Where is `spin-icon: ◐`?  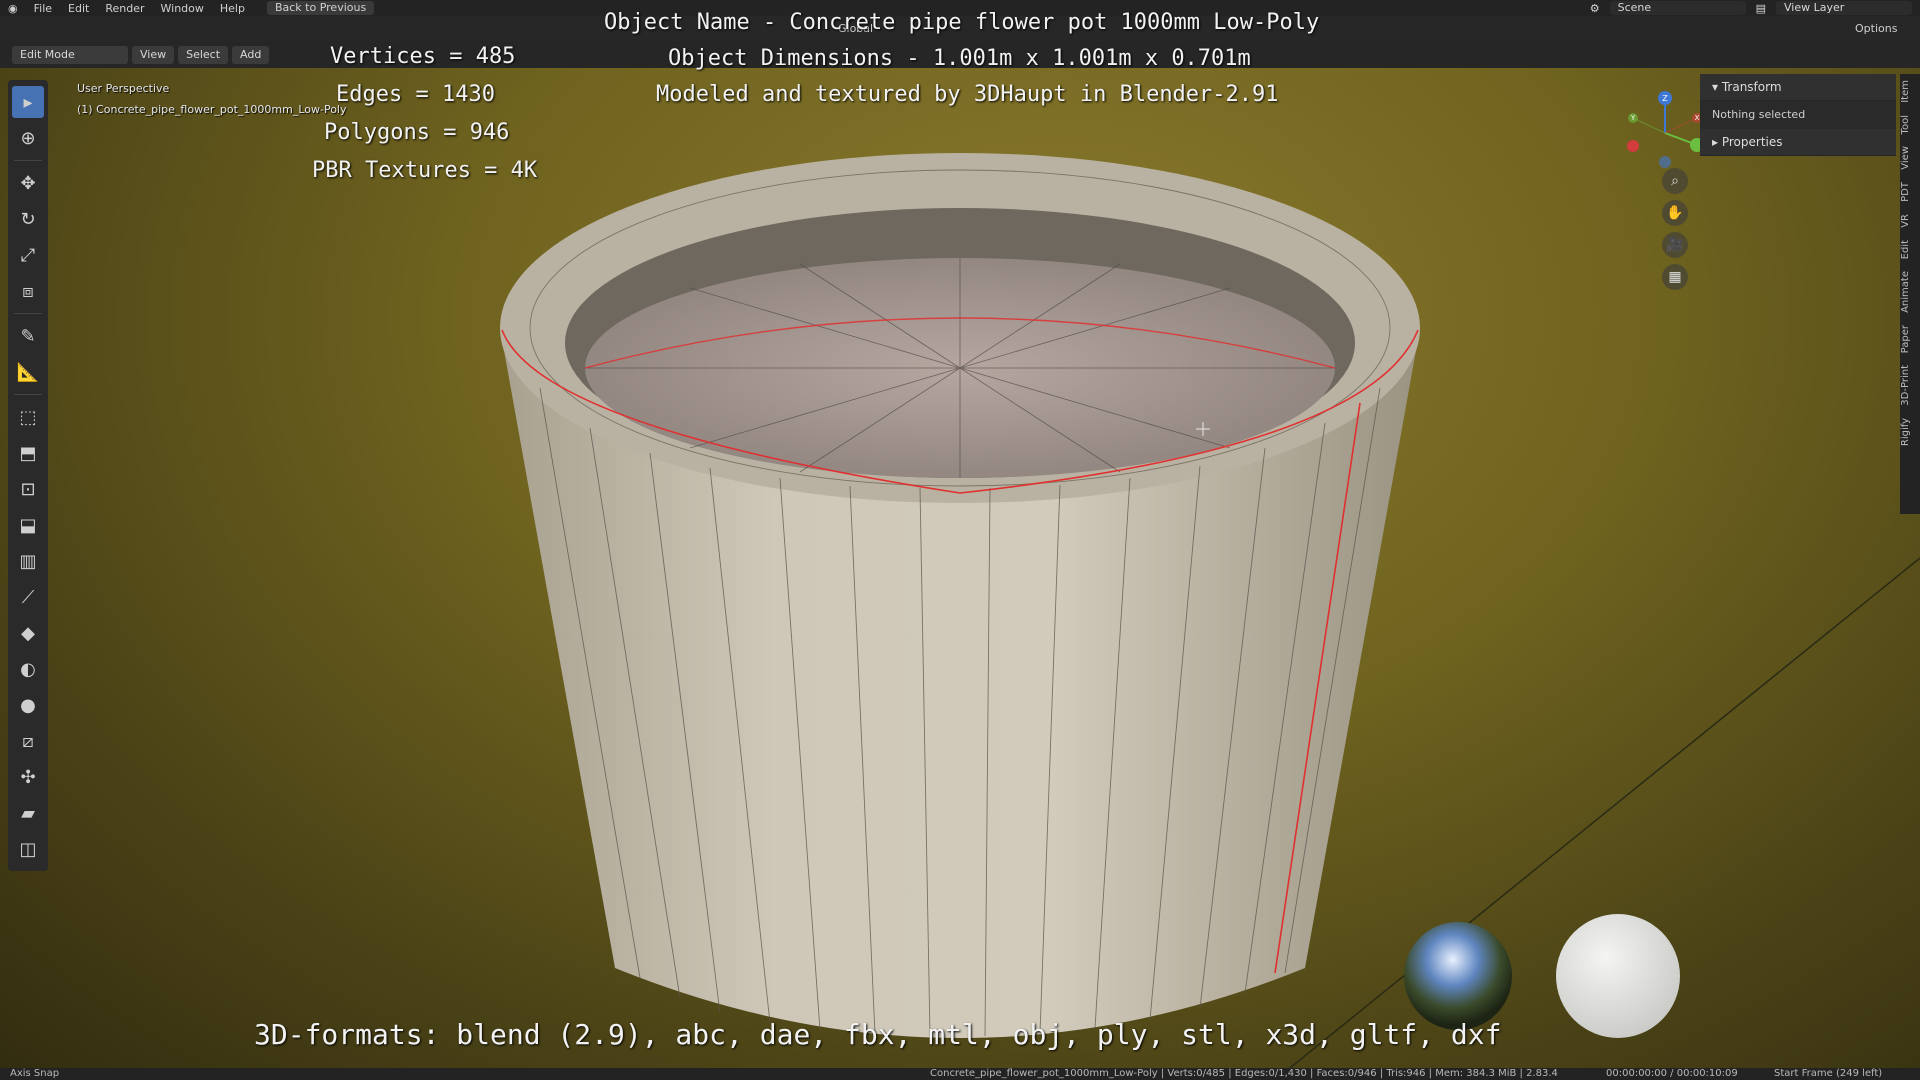 spin-icon: ◐ is located at coordinates (28, 669).